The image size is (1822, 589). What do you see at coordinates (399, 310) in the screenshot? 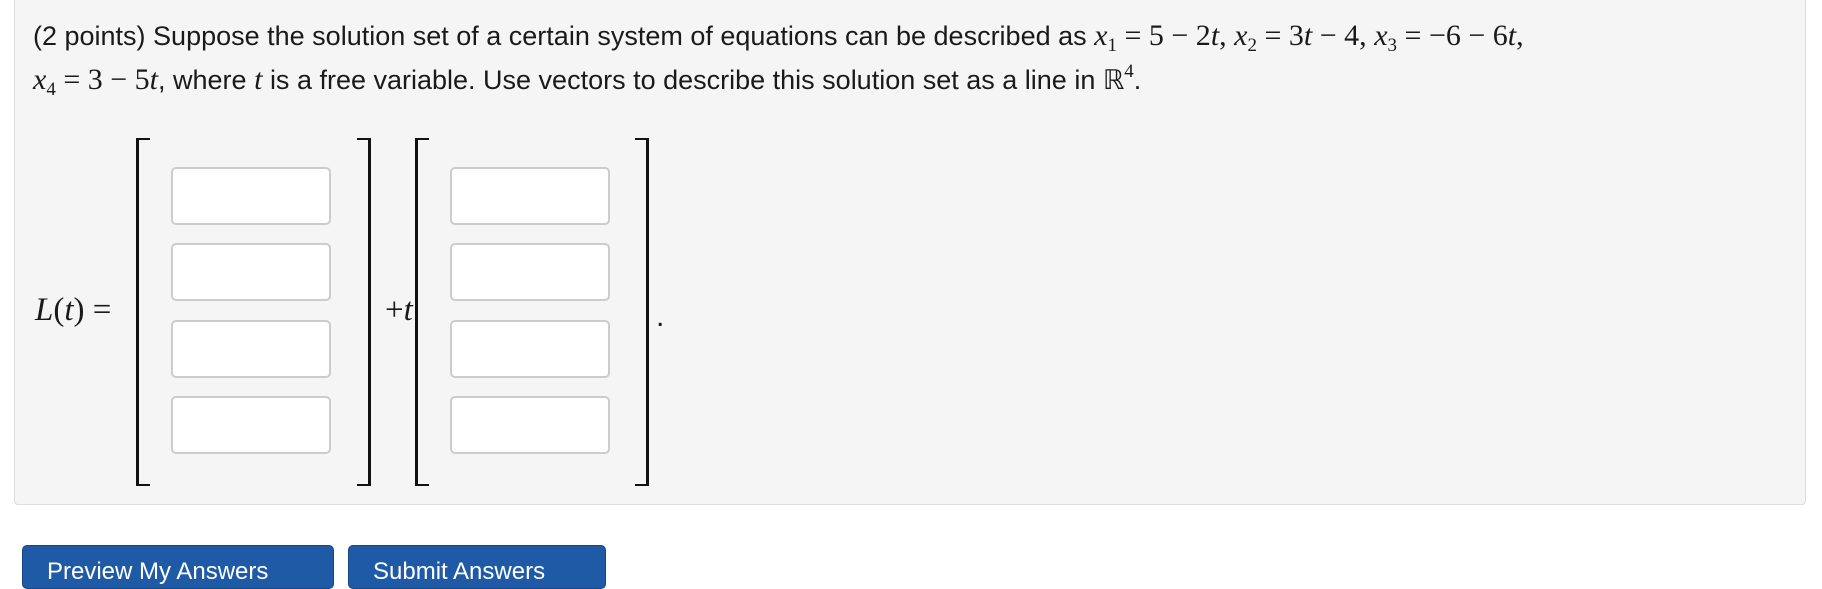
I see `plus-t-label: +t` at bounding box center [399, 310].